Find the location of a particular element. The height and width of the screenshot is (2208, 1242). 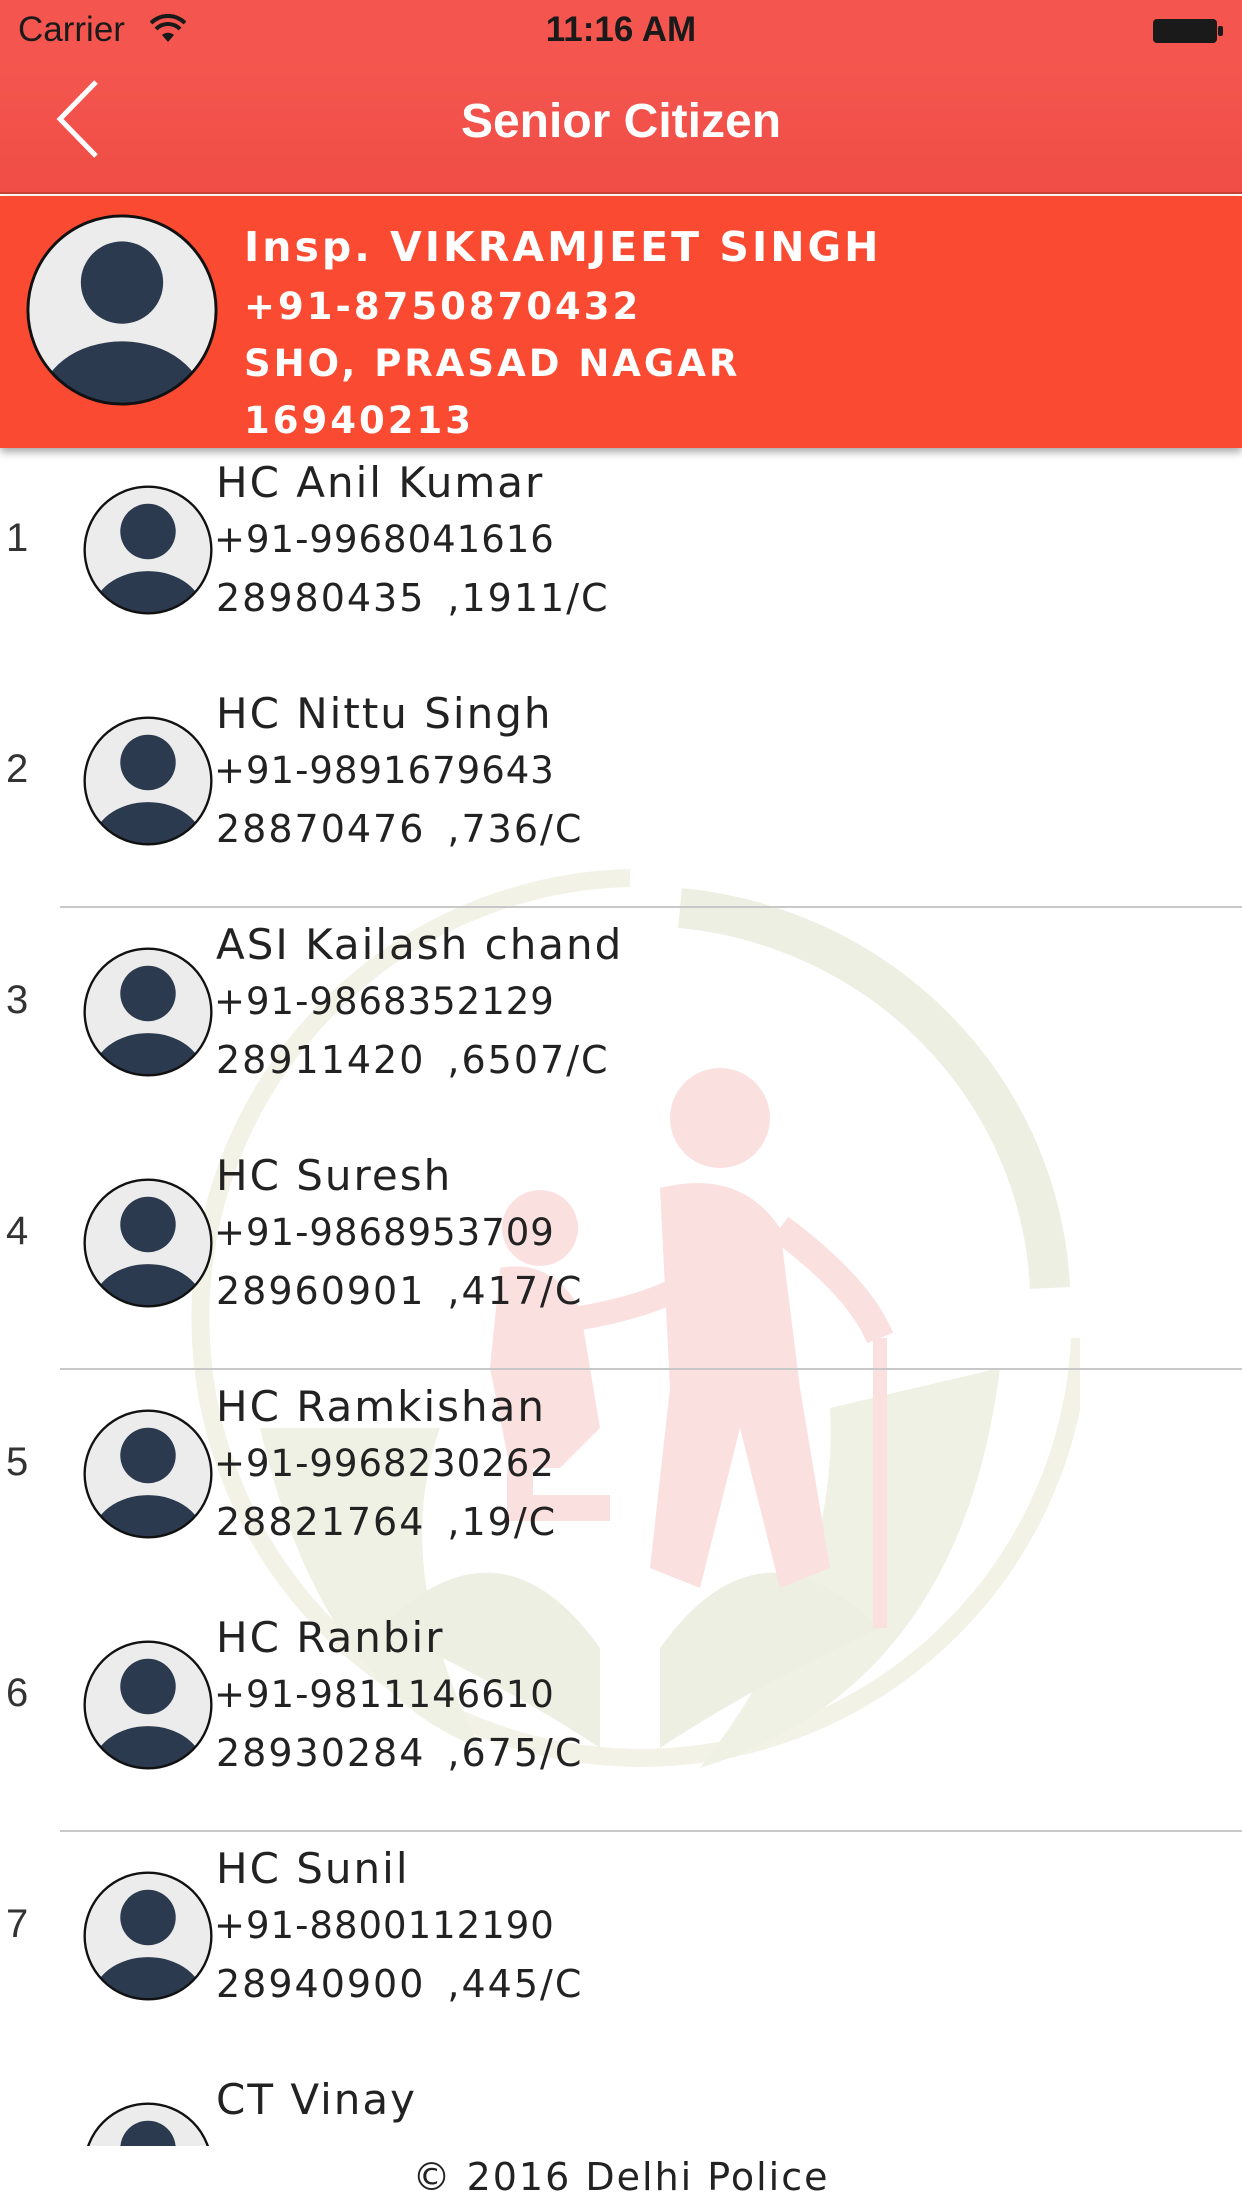

contact-number: 28870476 is located at coordinates (321, 829).